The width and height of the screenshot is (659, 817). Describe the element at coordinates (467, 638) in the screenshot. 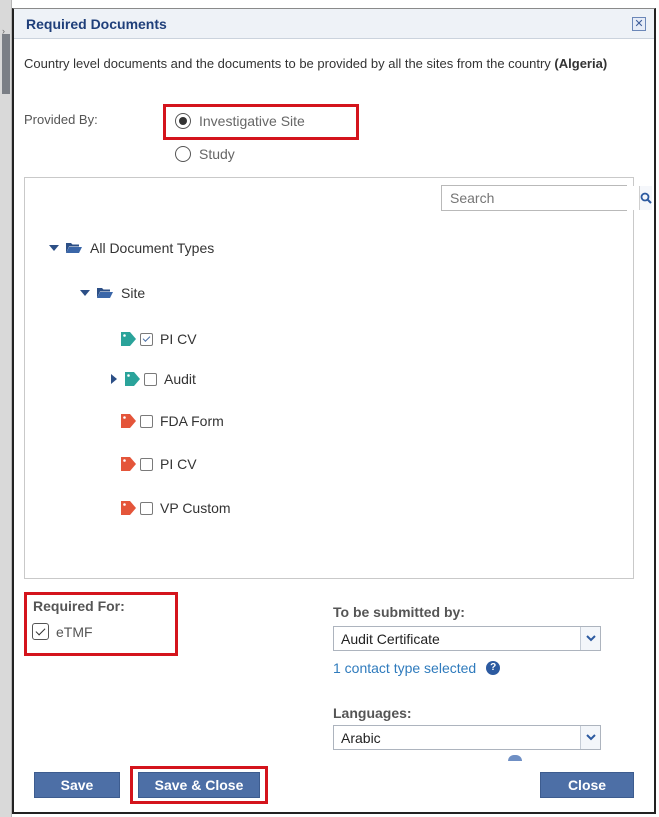

I see `submitted-by-select: Audit Certificate` at that location.